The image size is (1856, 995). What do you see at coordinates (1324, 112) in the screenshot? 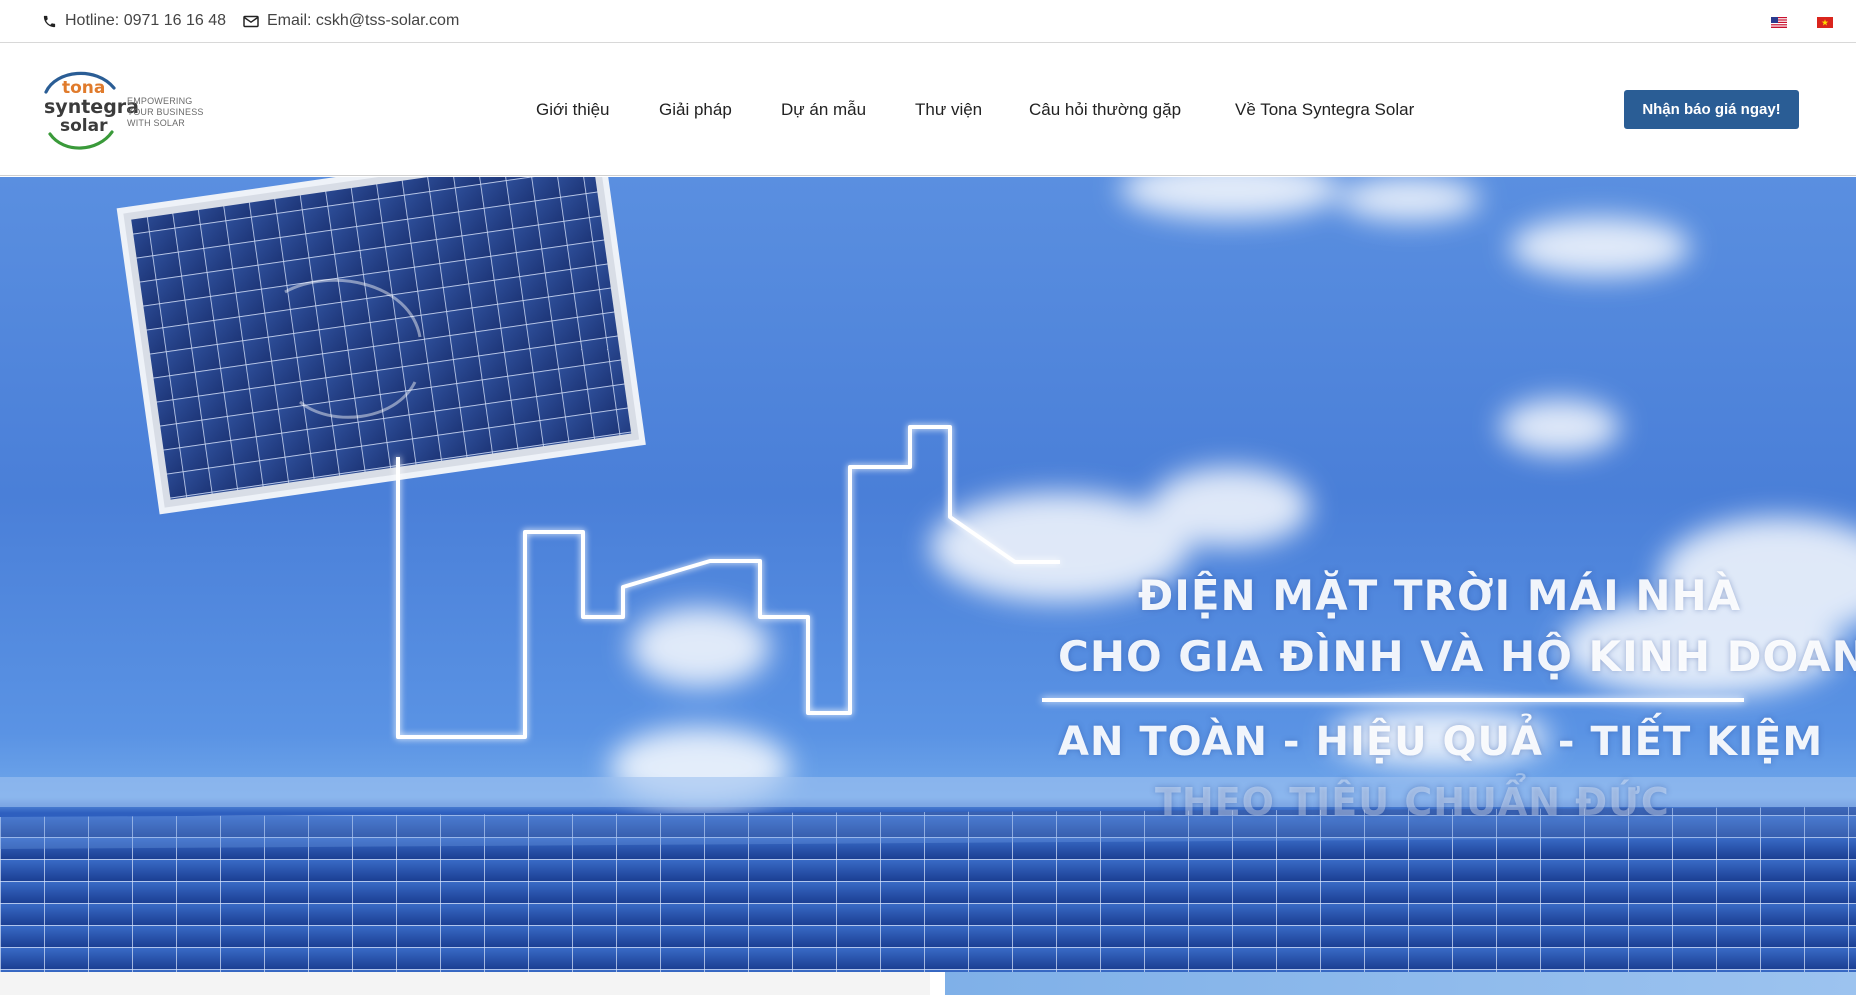
I see `nav-item-ve-chung-toi: Về Tona Syntegra Solar` at bounding box center [1324, 112].